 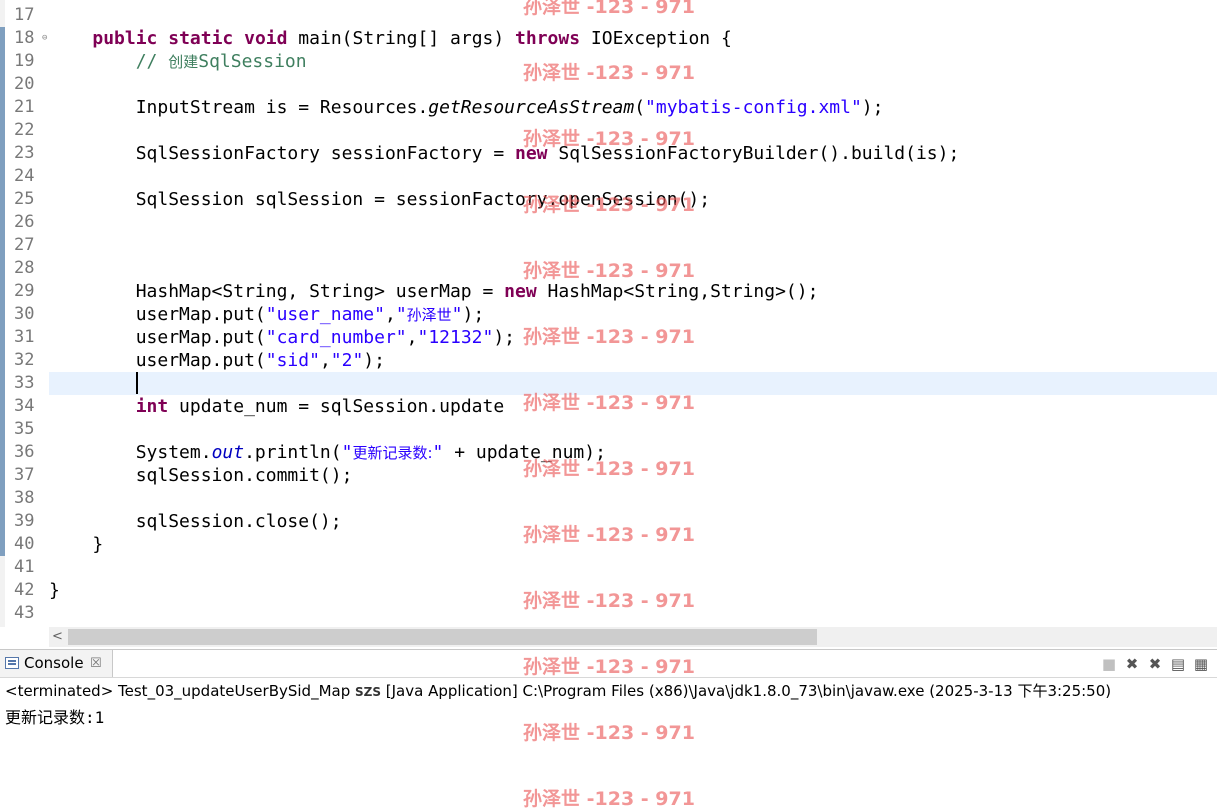 I want to click on line-number: 25, so click(x=24, y=199).